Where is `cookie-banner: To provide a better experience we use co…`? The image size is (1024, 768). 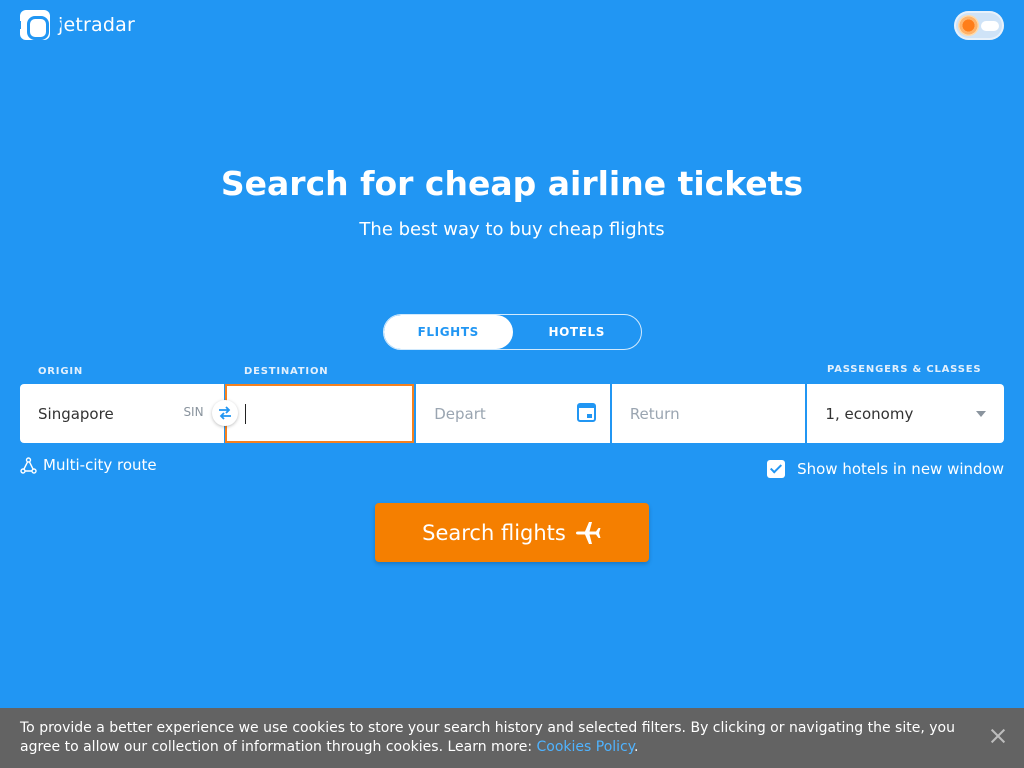 cookie-banner: To provide a better experience we use co… is located at coordinates (512, 738).